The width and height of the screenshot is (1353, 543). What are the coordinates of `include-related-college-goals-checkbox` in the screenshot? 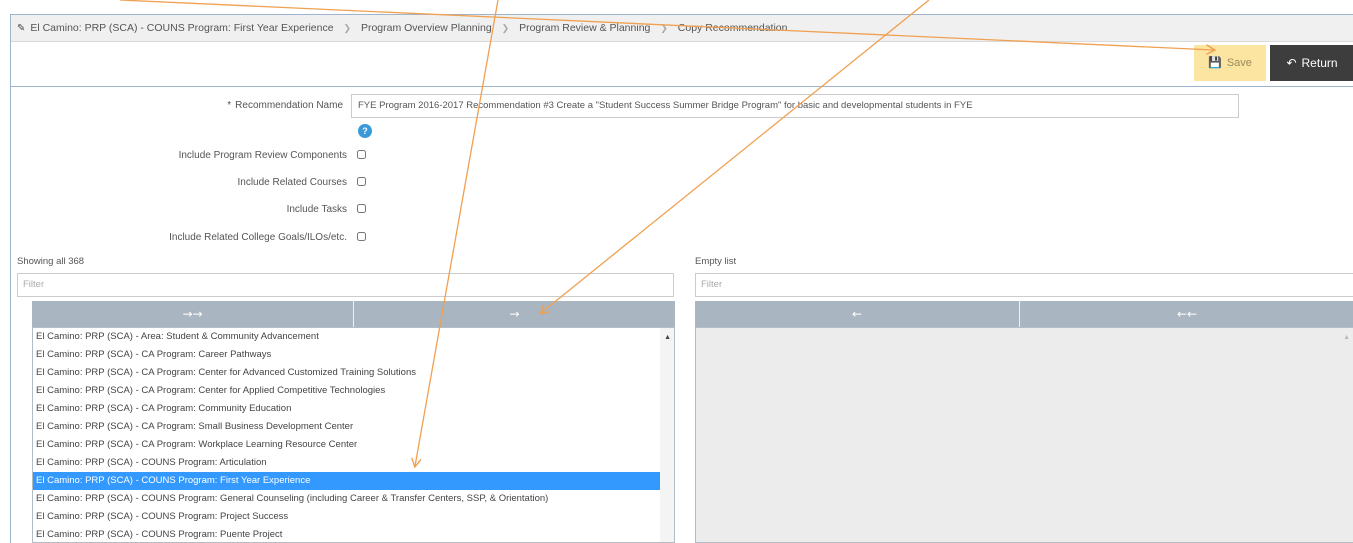 It's located at (361, 236).